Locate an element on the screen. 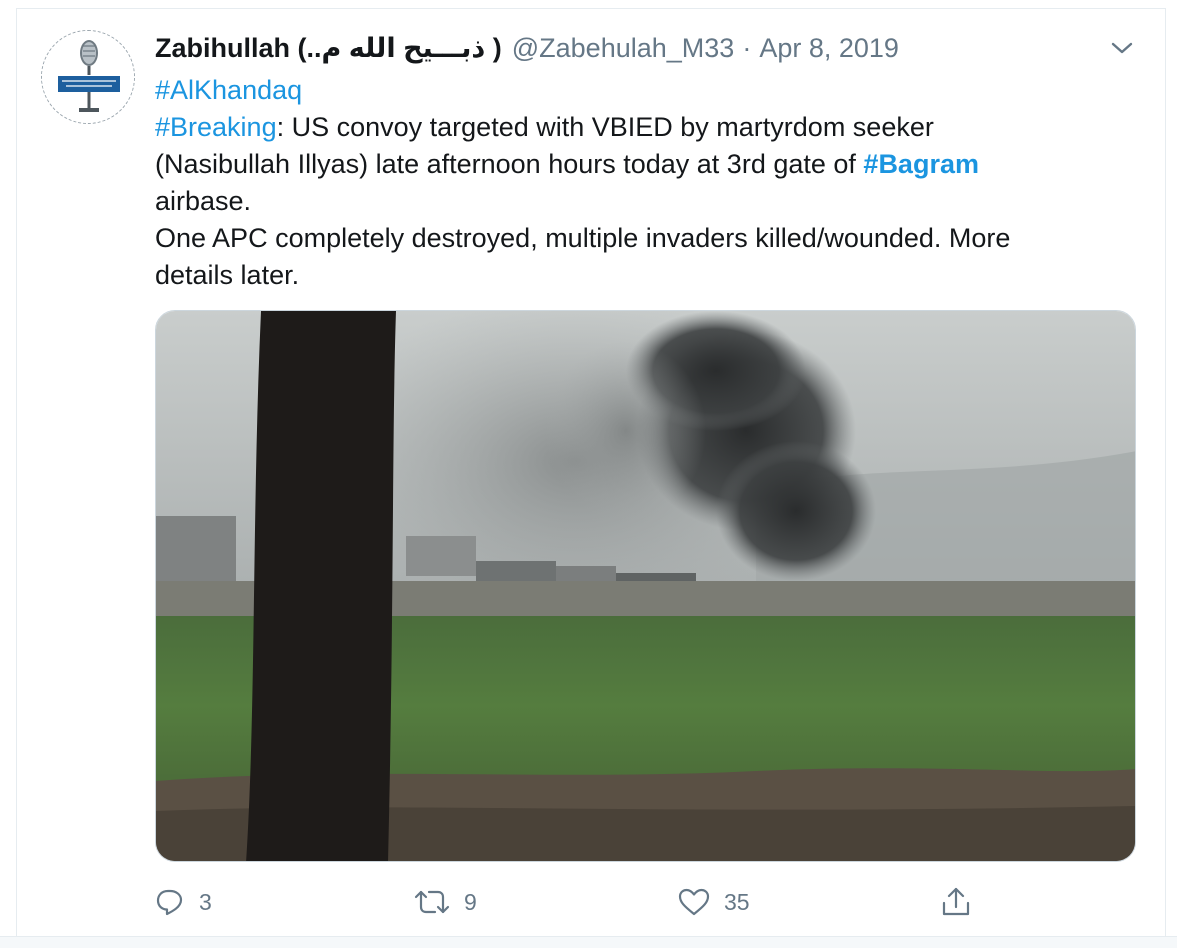 The height and width of the screenshot is (948, 1177). tweet-date: Apr 8, 2019 is located at coordinates (829, 48).